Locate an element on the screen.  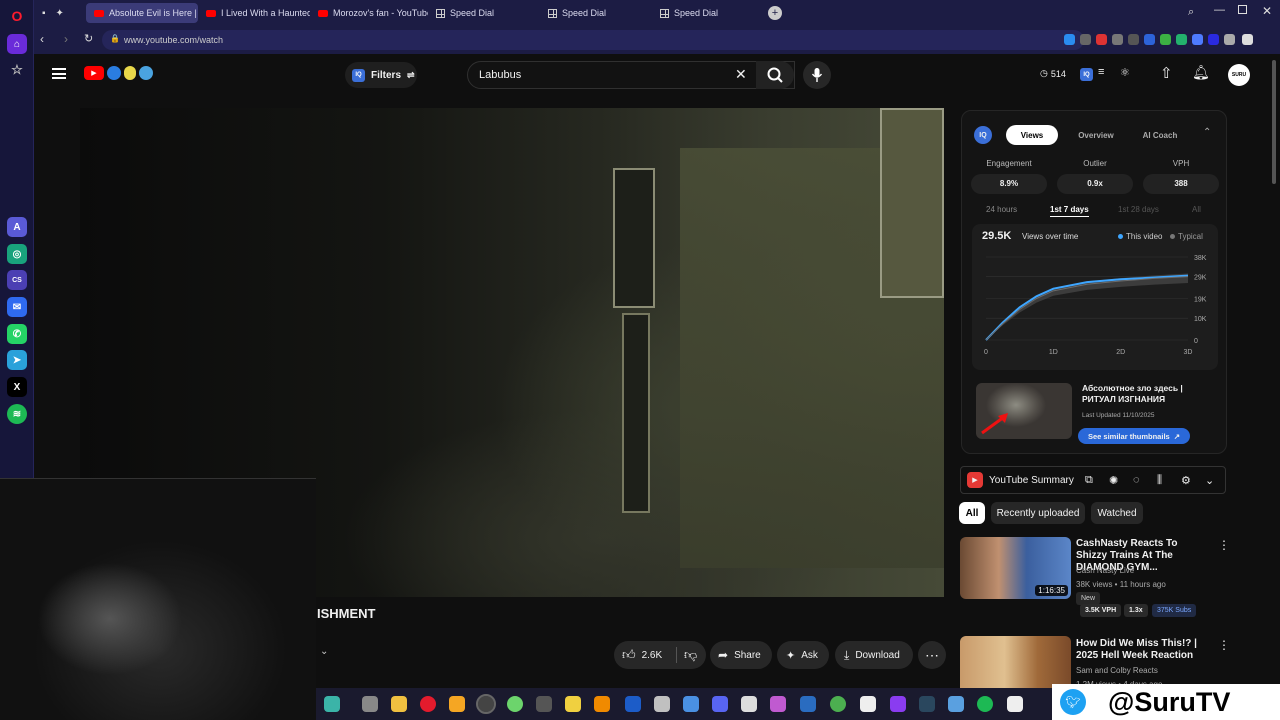
chip-watched: Watched is located at coordinates (1117, 513).